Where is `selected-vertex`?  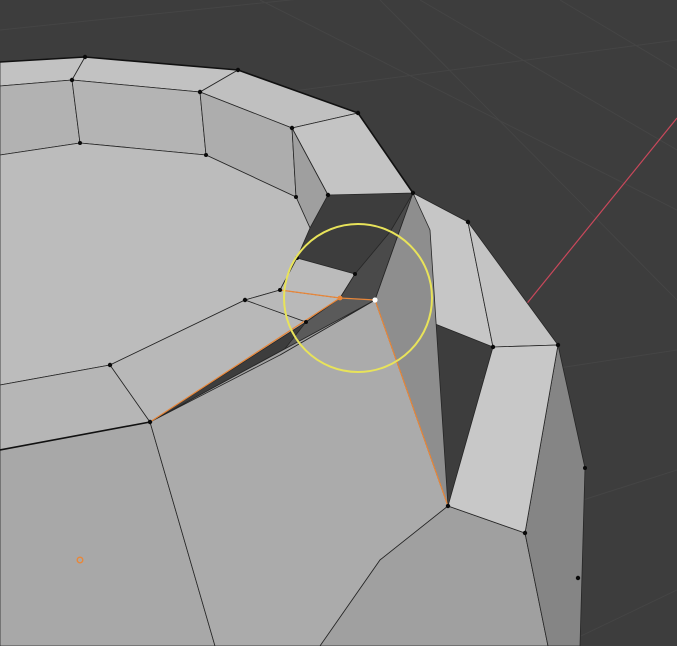
selected-vertex is located at coordinates (340, 298).